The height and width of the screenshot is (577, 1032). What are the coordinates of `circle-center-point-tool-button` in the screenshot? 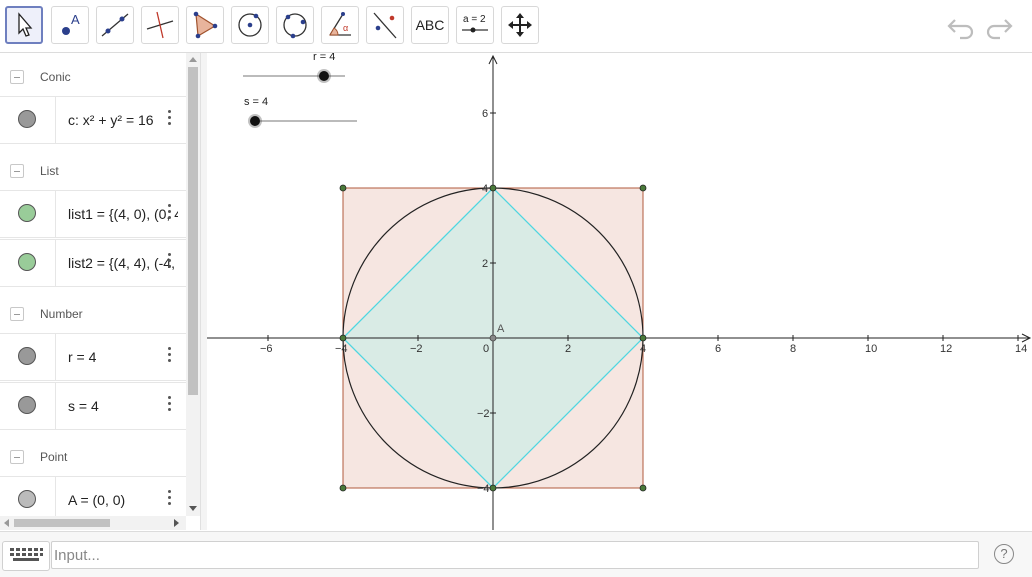 It's located at (250, 25).